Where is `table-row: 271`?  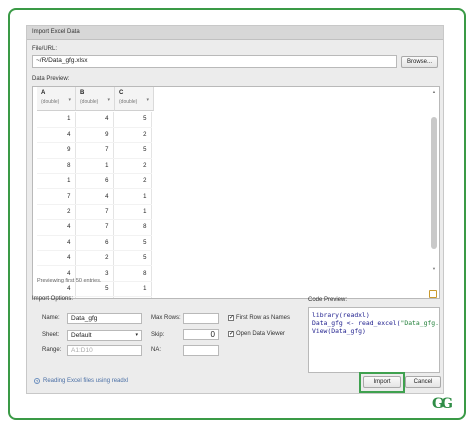 table-row: 271 is located at coordinates (94, 212).